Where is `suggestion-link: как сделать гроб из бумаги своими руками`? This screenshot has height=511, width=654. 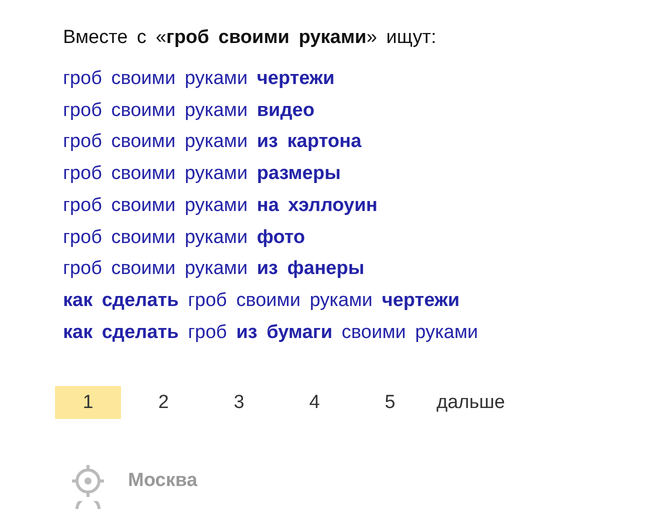
suggestion-link: как сделать гроб из бумаги своими руками is located at coordinates (270, 332).